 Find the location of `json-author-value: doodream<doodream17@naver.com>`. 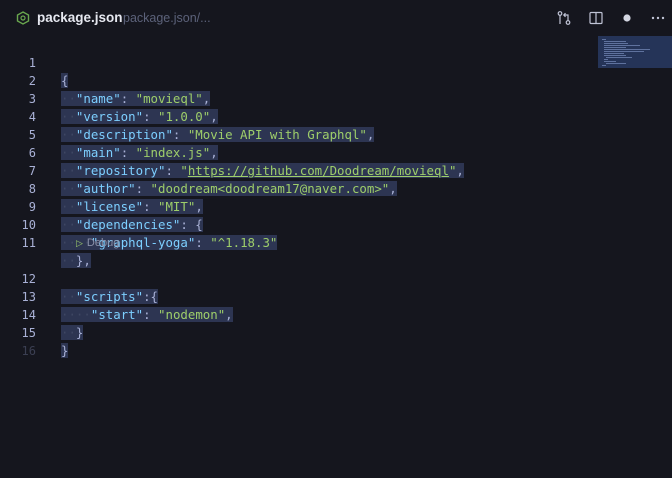

json-author-value: doodream<doodream17@naver.com> is located at coordinates (270, 188).